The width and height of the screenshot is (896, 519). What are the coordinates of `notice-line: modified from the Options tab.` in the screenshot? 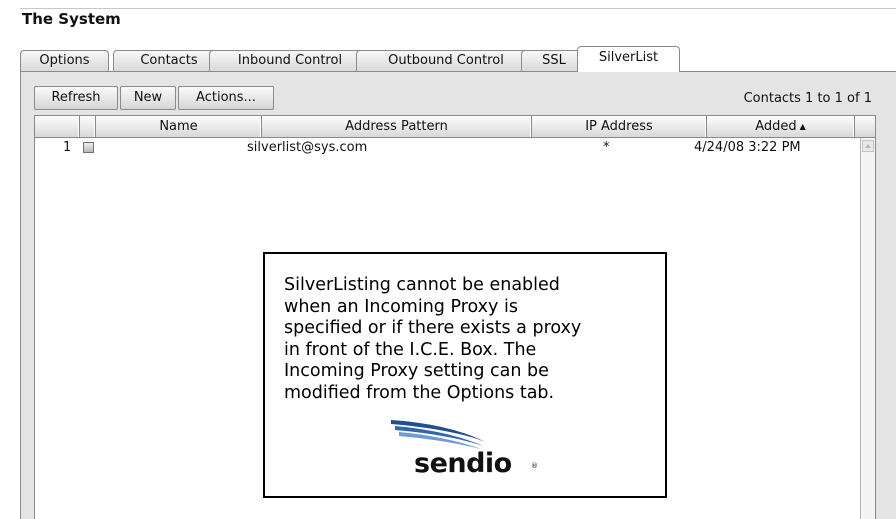 It's located at (419, 392).